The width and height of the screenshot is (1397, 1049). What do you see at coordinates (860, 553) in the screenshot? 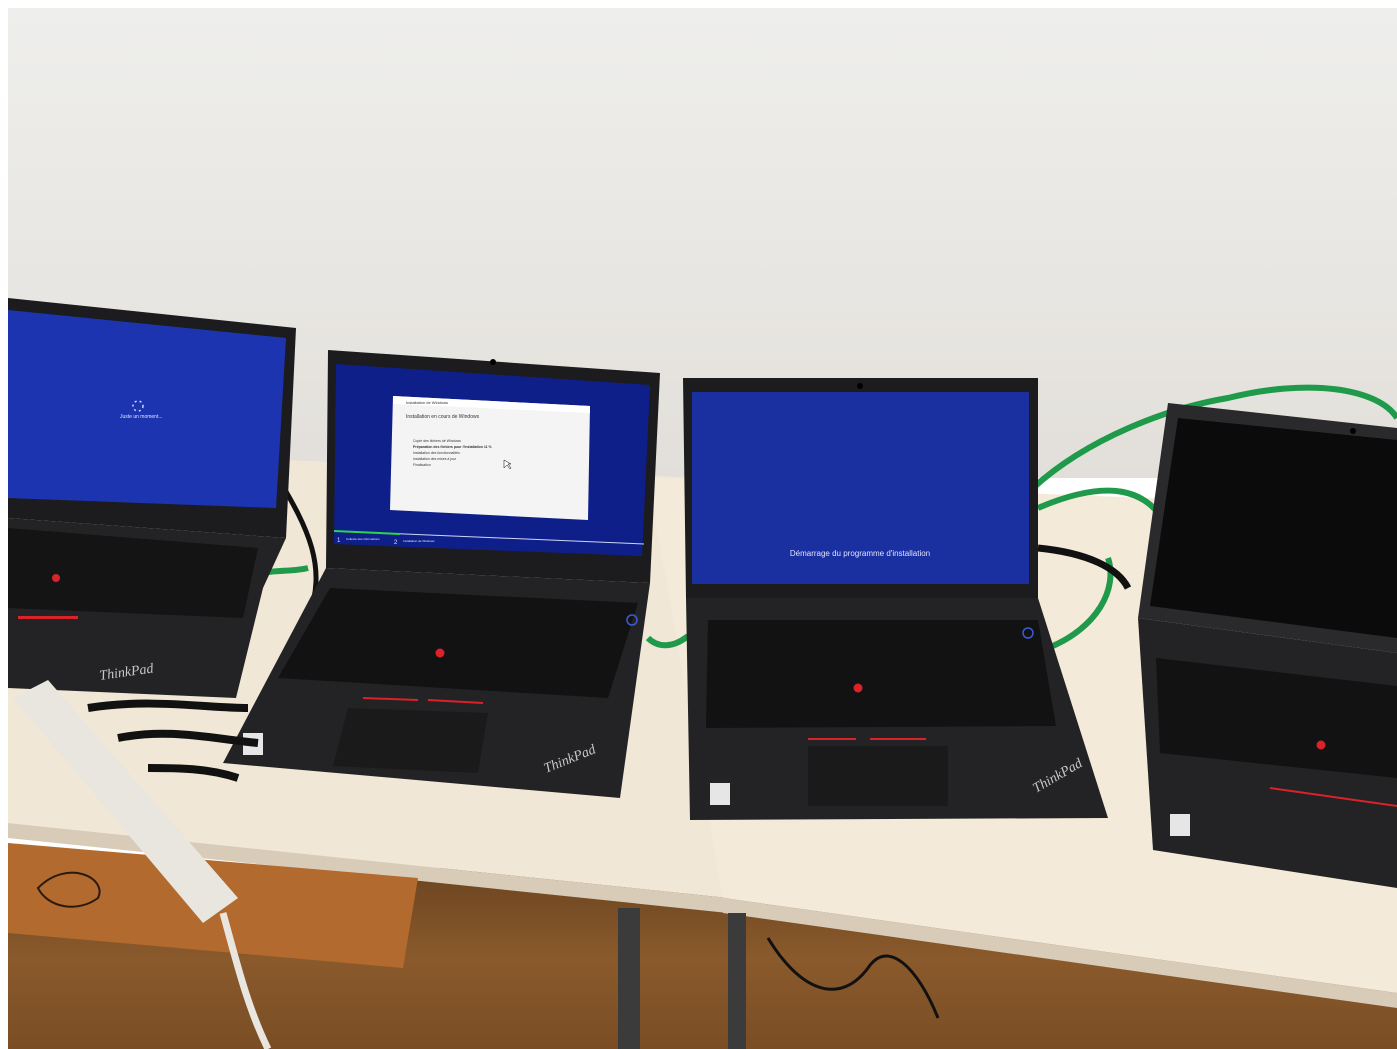
I see `laptop-3-screen-text: Démarrage du programme d'installation` at bounding box center [860, 553].